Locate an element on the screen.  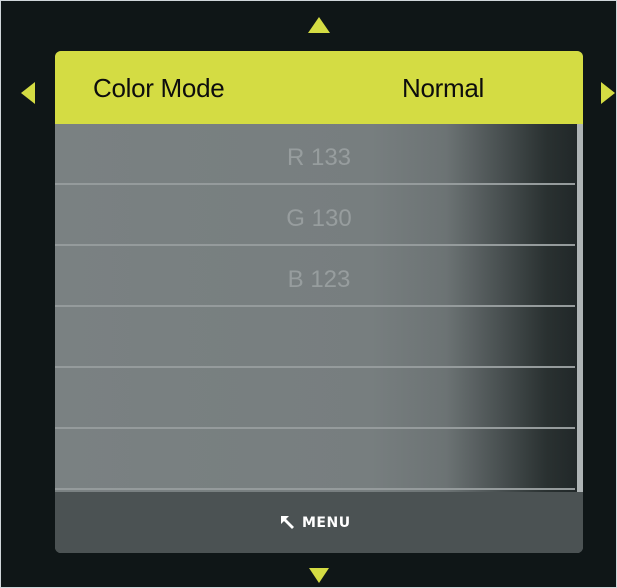
menu-back-button: MENU is located at coordinates (316, 523).